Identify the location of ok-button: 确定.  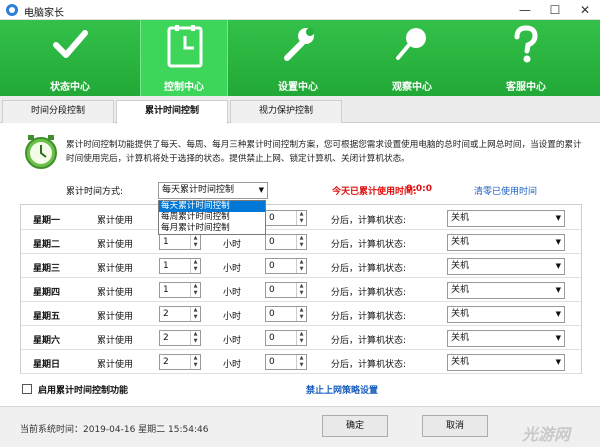
(355, 426).